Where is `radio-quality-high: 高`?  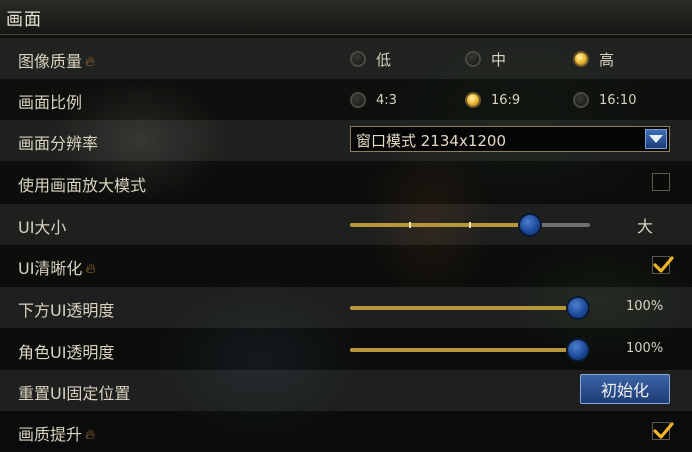
radio-quality-high: 高 is located at coordinates (593, 59).